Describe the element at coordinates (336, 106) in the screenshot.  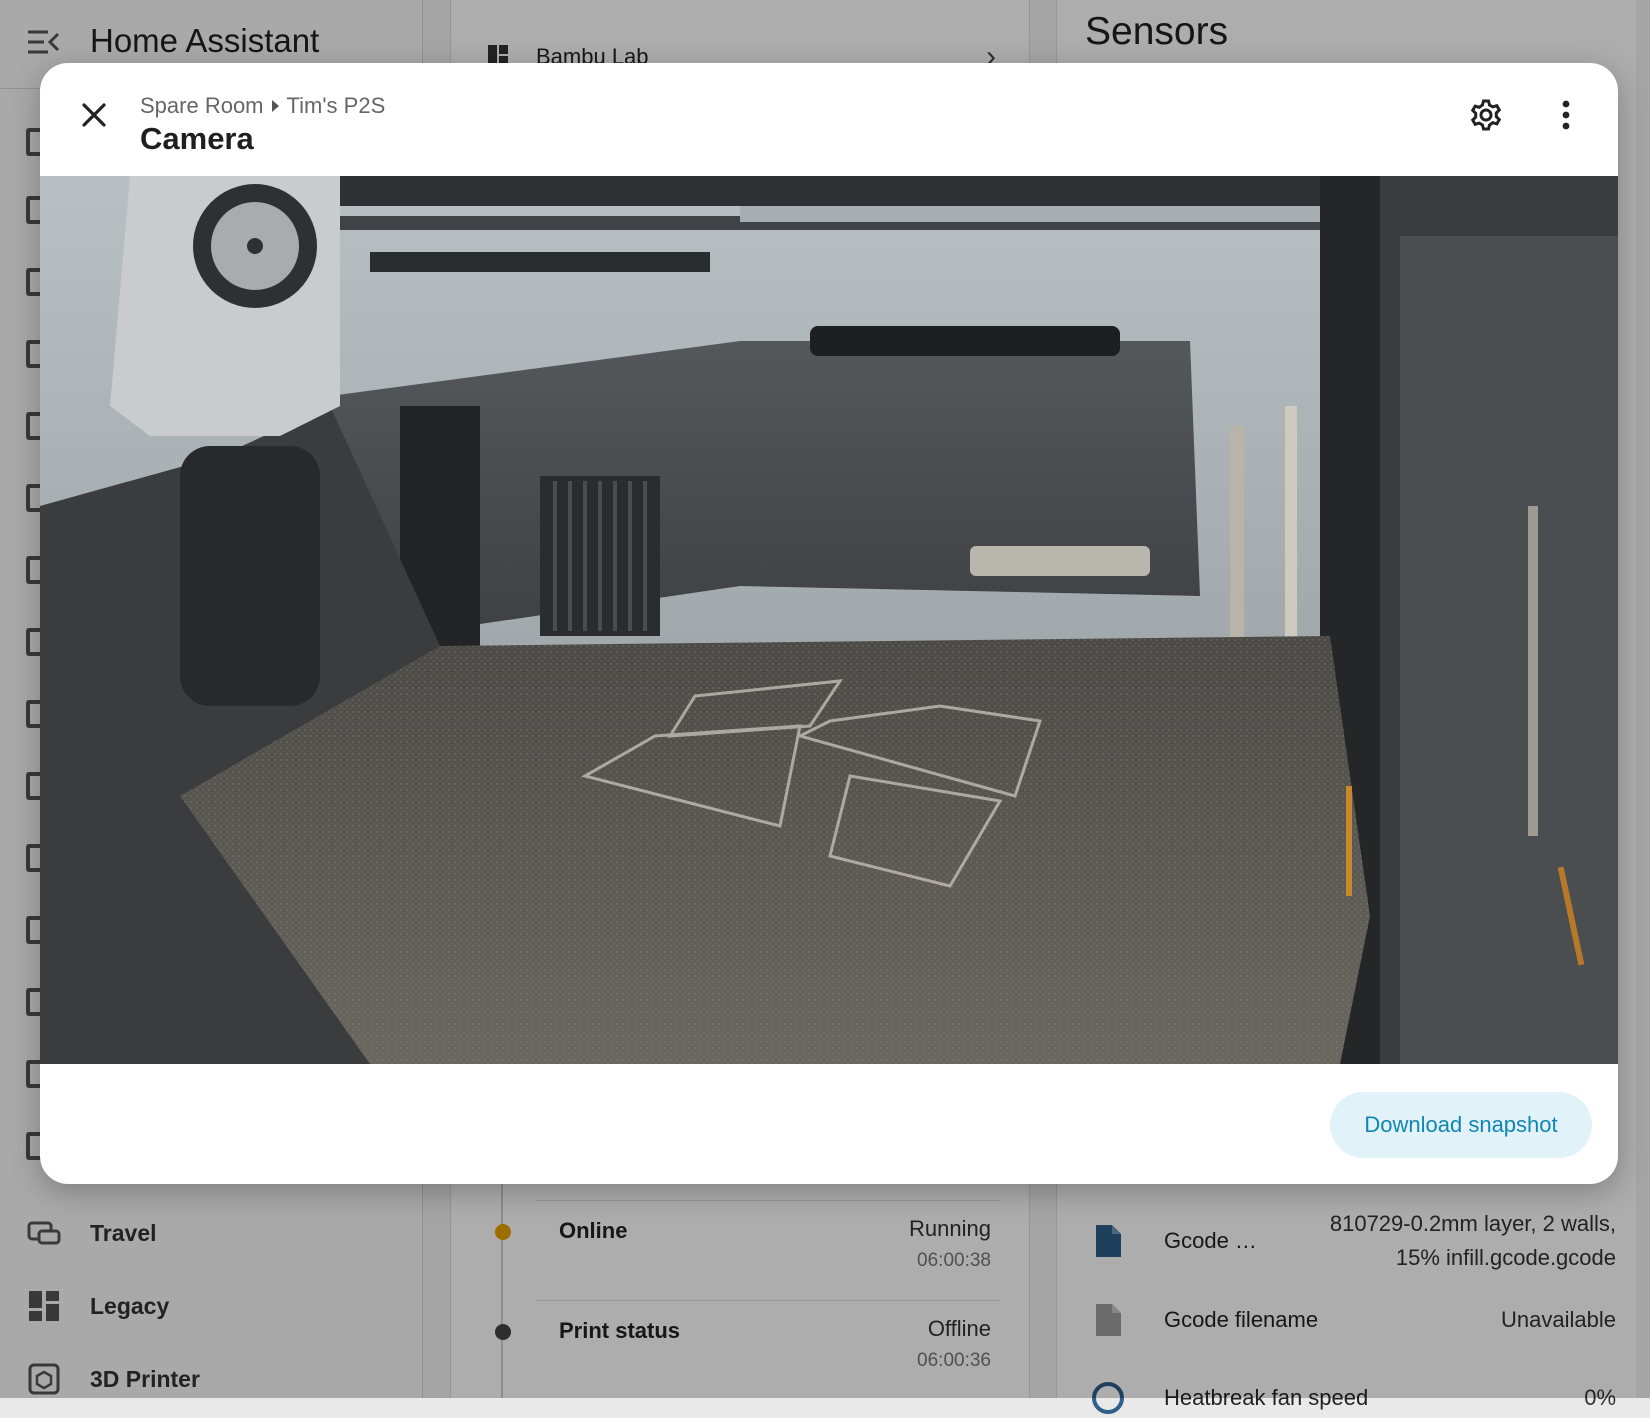
I see `breadcrumb-device: Tim's P2S` at that location.